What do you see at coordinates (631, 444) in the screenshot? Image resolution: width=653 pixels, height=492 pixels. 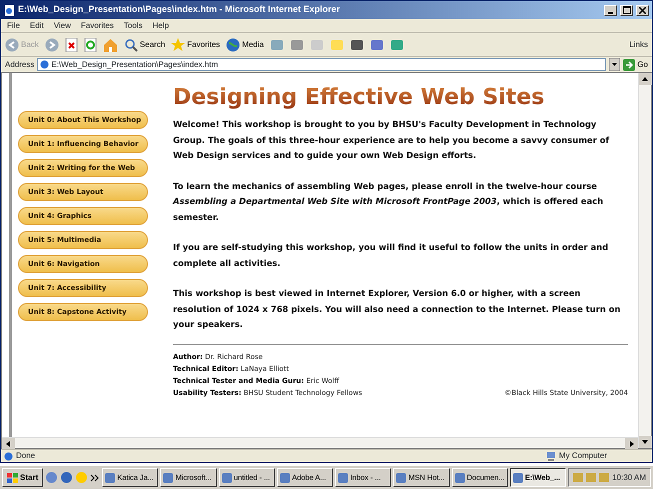 I see `scroll-right-button` at bounding box center [631, 444].